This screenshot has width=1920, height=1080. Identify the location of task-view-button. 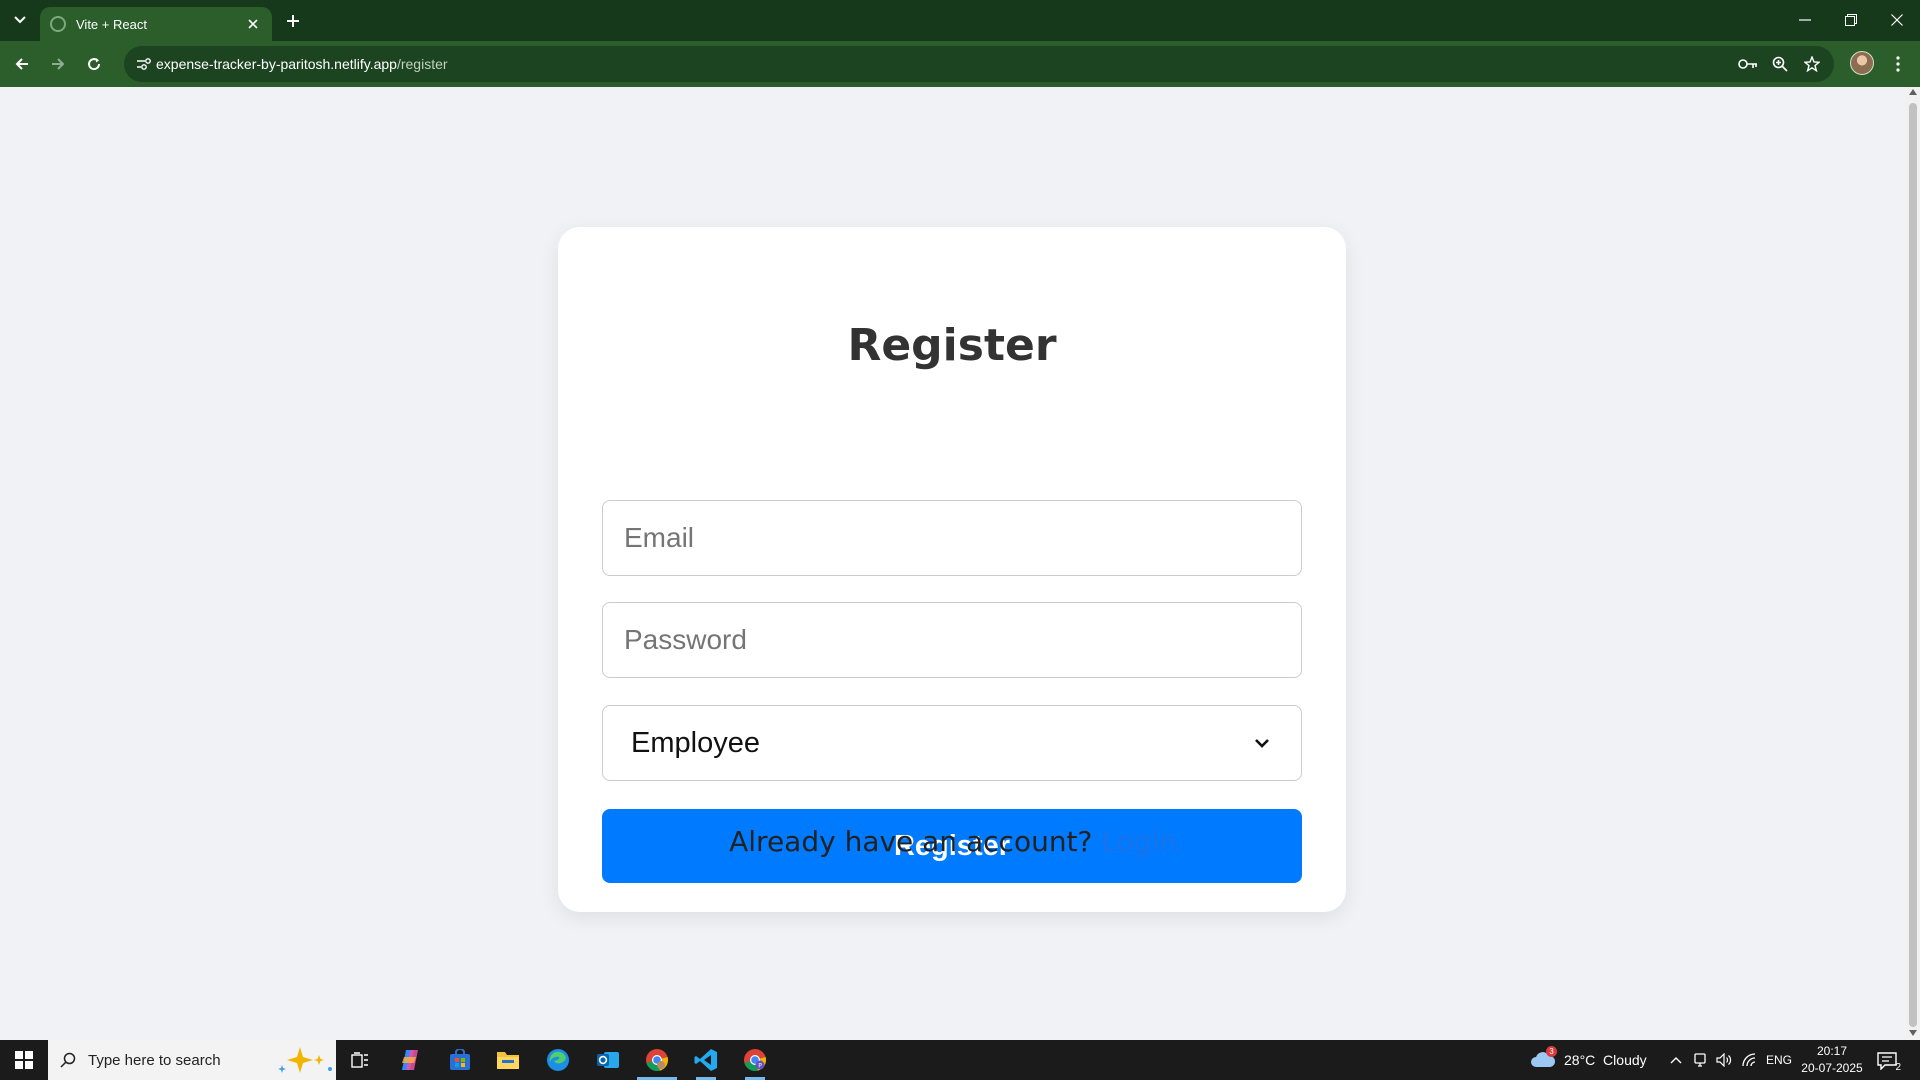
(360, 1060).